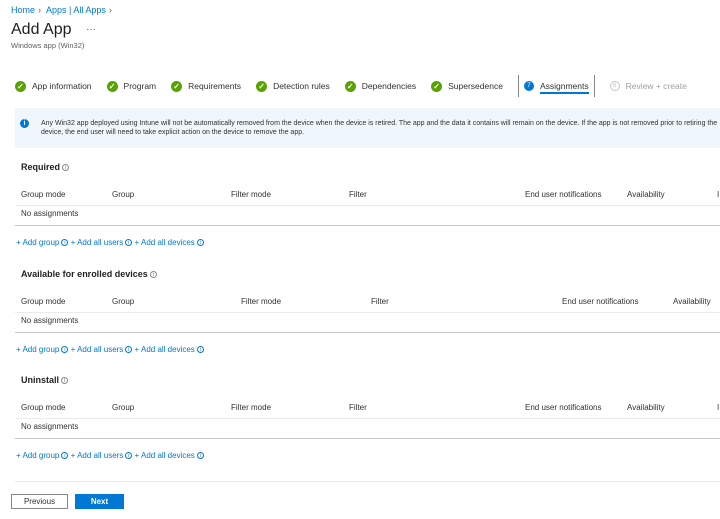 Image resolution: width=720 pixels, height=519 pixels. I want to click on section-title-text: Required, so click(41, 167).